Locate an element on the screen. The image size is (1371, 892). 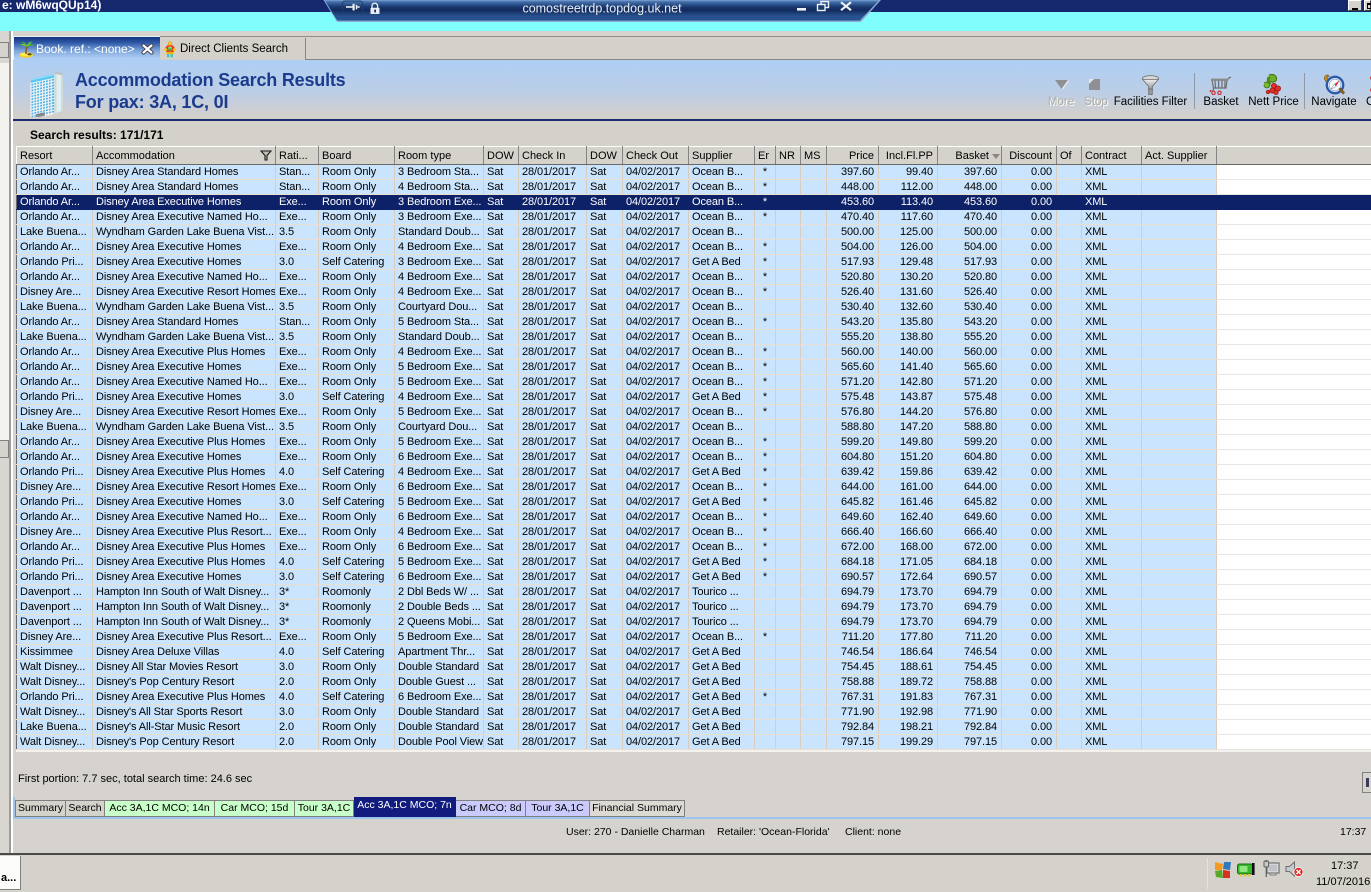
svg-text: comostreetrdp.topdog.uk.net is located at coordinates (602, 9).